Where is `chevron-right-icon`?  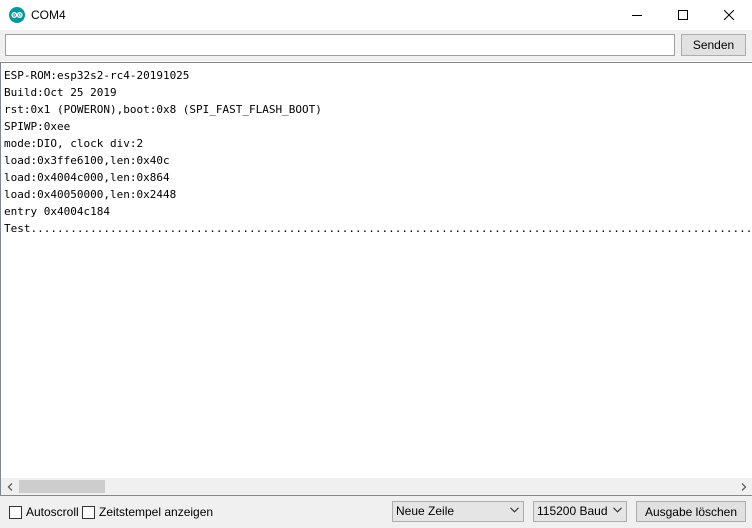
chevron-right-icon is located at coordinates (743, 486).